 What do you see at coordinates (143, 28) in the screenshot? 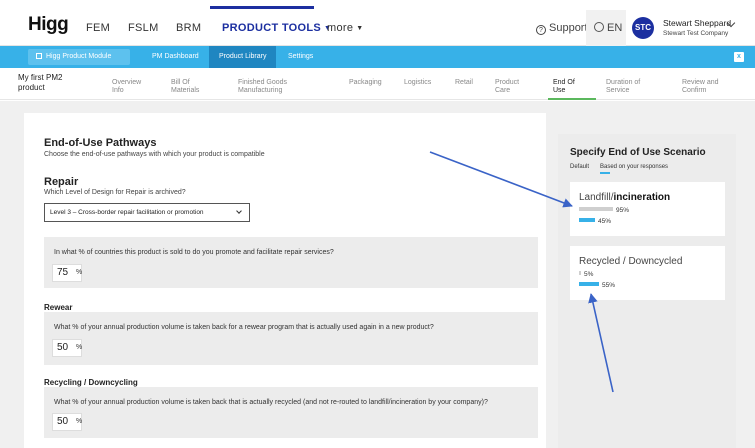
I see `nav-fslm: FSLM` at bounding box center [143, 28].